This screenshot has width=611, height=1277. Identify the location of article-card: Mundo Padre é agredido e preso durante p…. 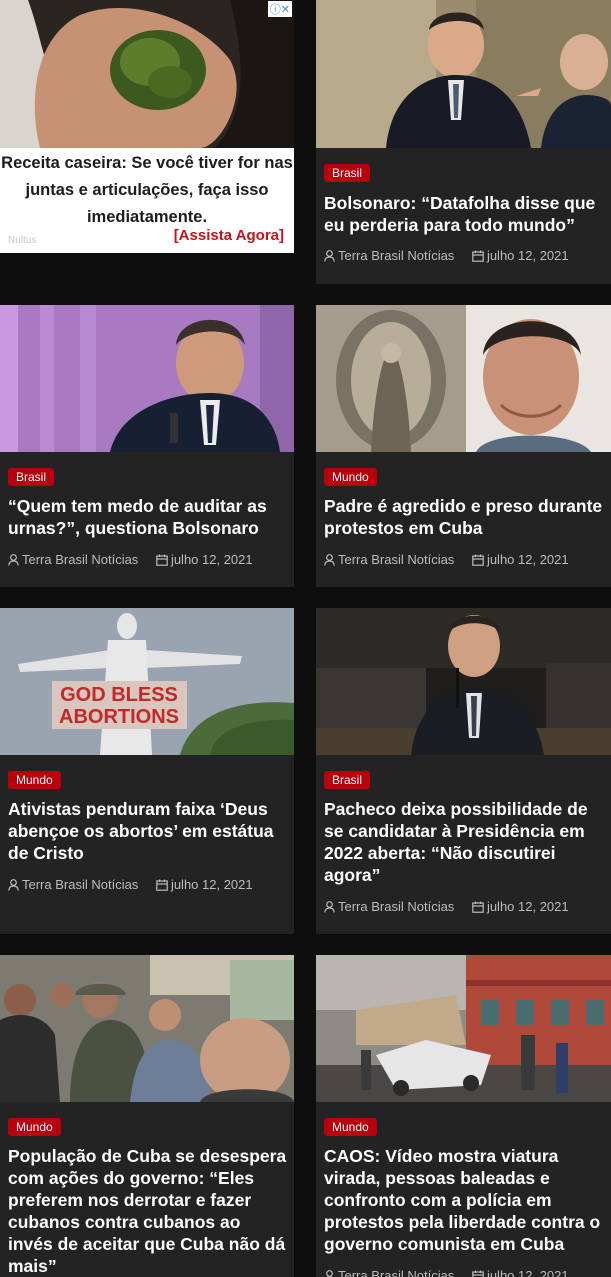
(463, 446).